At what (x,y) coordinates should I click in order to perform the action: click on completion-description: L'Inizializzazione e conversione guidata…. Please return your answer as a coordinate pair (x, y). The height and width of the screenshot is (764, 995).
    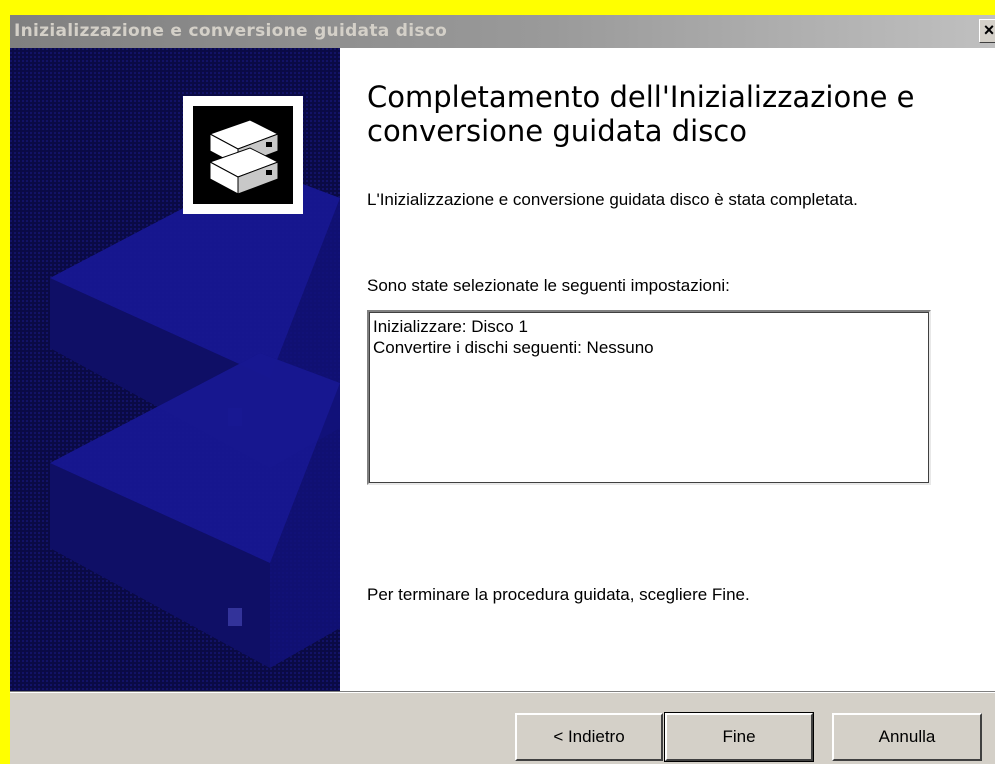
    Looking at the image, I should click on (612, 199).